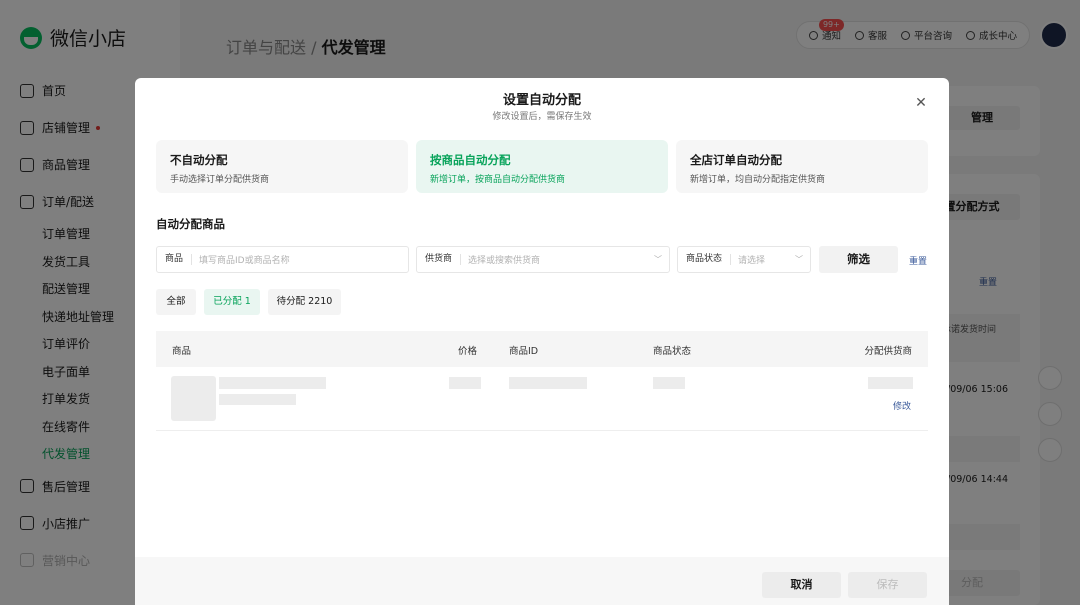  I want to click on reset-link: 重置, so click(918, 260).